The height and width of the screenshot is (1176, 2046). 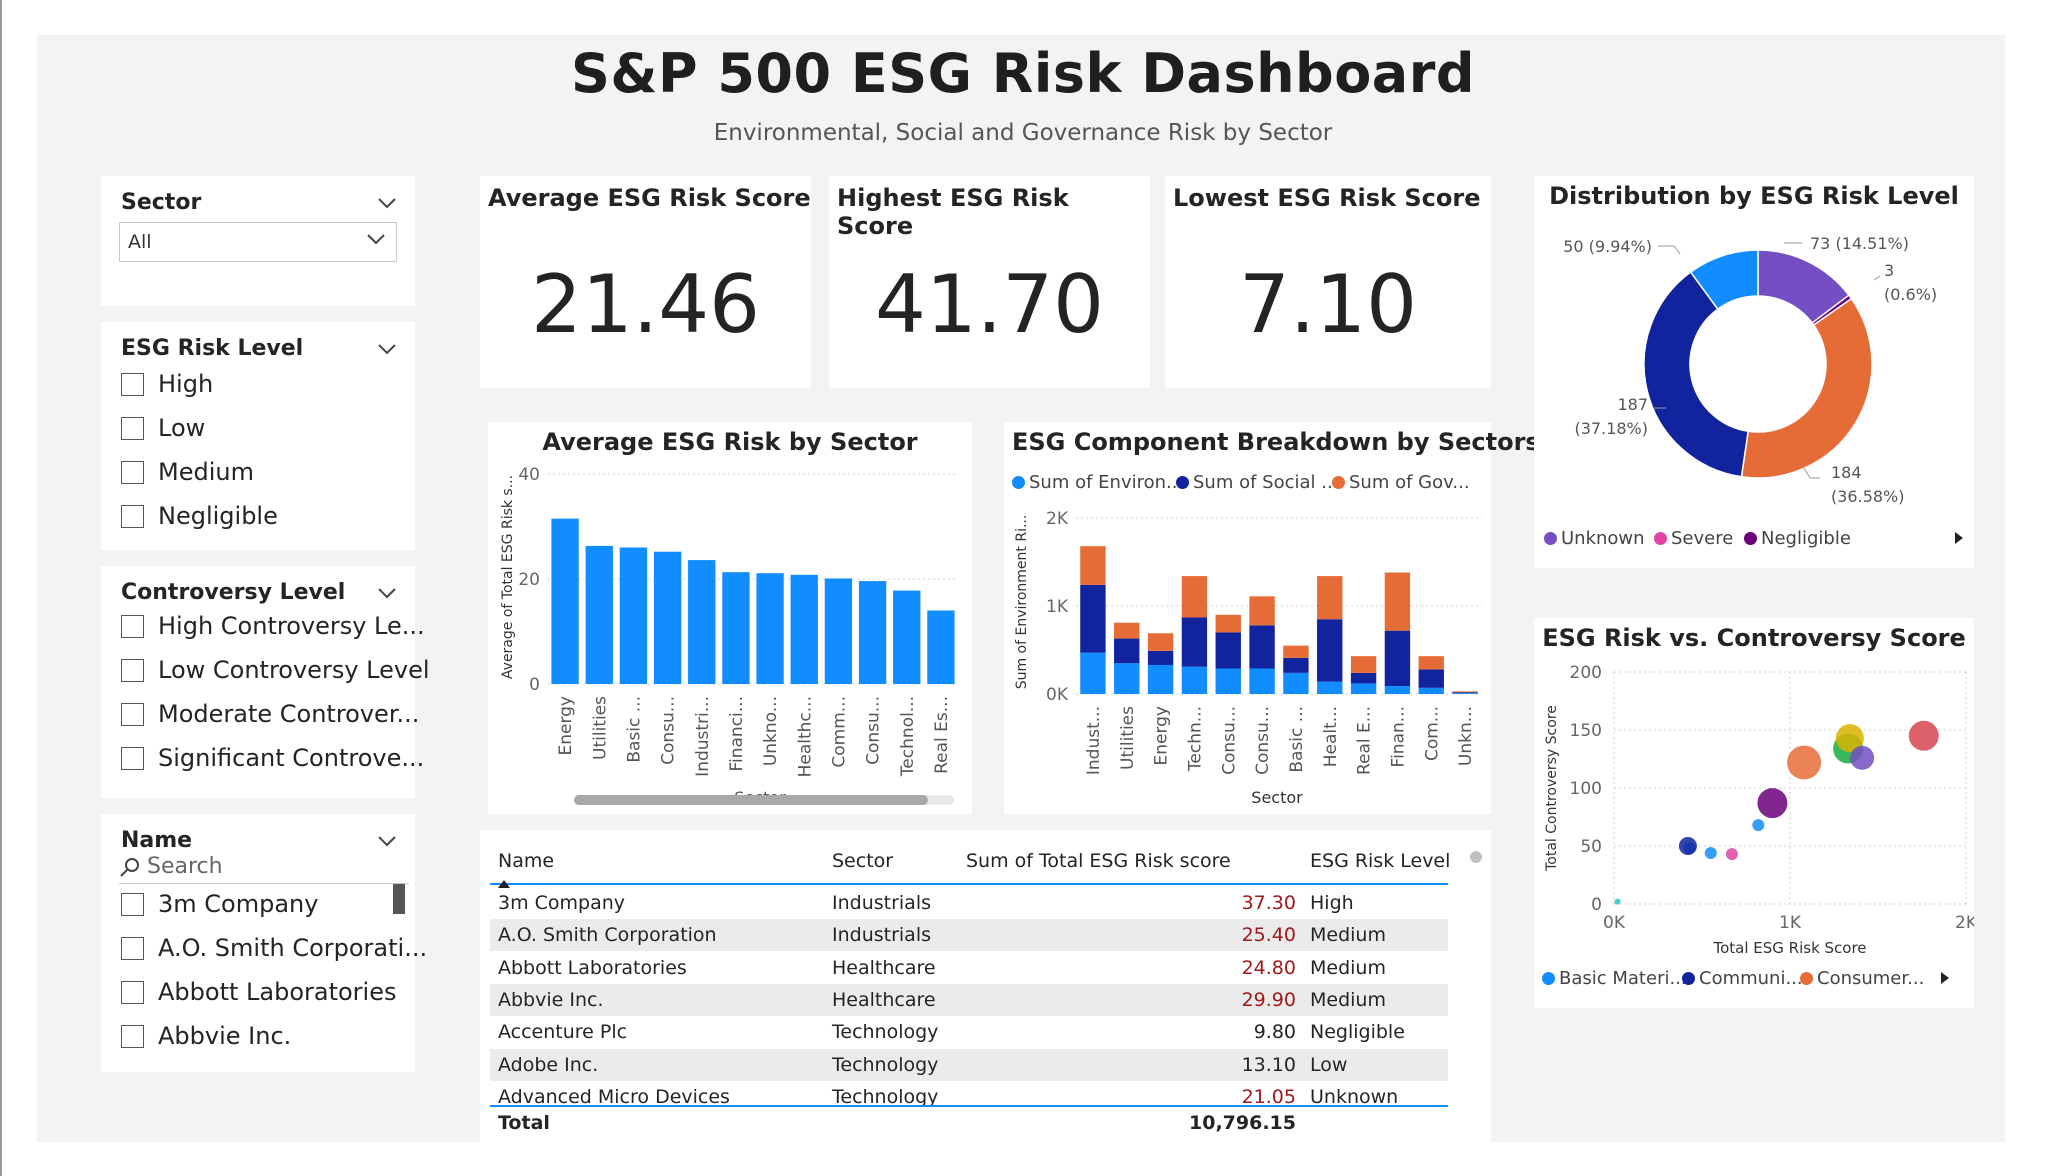 I want to click on kpi-card-average: Average ESG Risk Score 21.46, so click(x=645, y=282).